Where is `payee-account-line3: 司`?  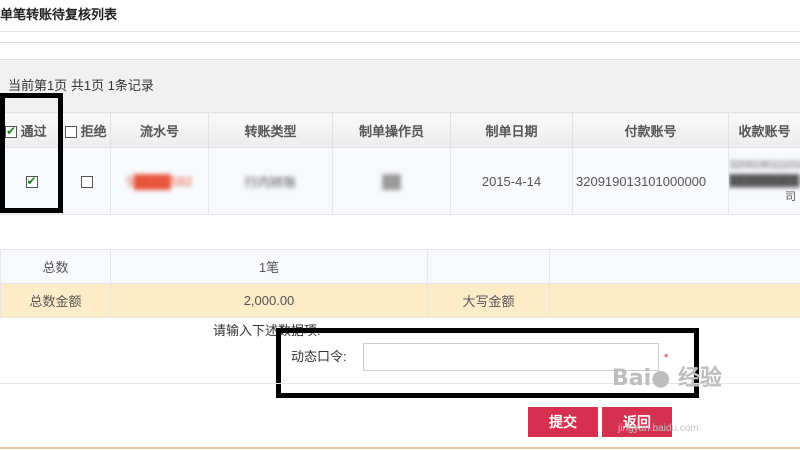
payee-account-line3: 司 is located at coordinates (790, 197).